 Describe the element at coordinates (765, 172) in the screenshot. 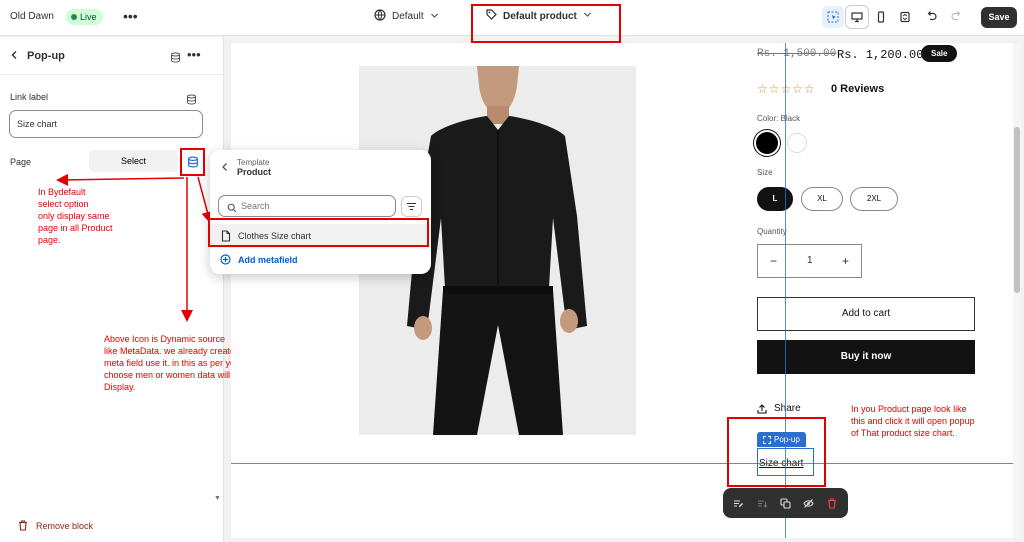

I see `size-label: Size` at that location.